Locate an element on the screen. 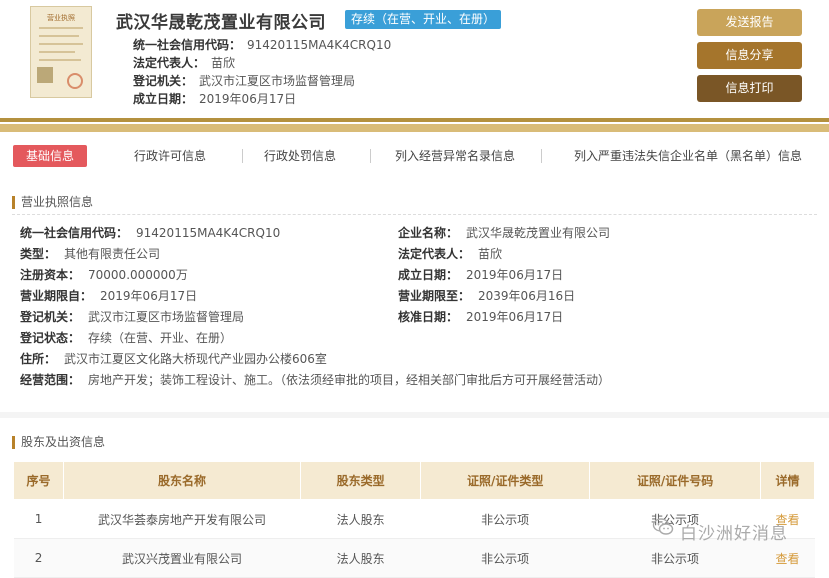  field-authority: 登记机关： 武汉市江夏区市场监督管理局 is located at coordinates (132, 316).